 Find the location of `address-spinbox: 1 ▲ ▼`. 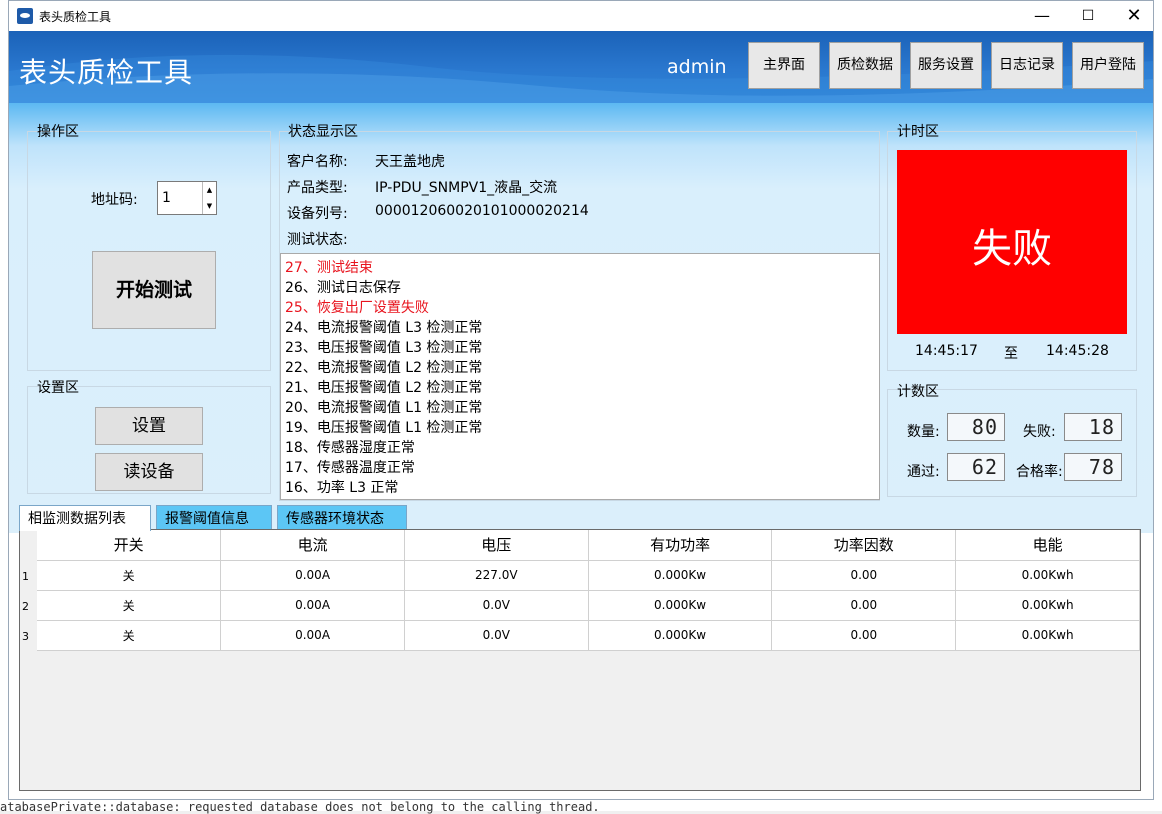

address-spinbox: 1 ▲ ▼ is located at coordinates (187, 198).